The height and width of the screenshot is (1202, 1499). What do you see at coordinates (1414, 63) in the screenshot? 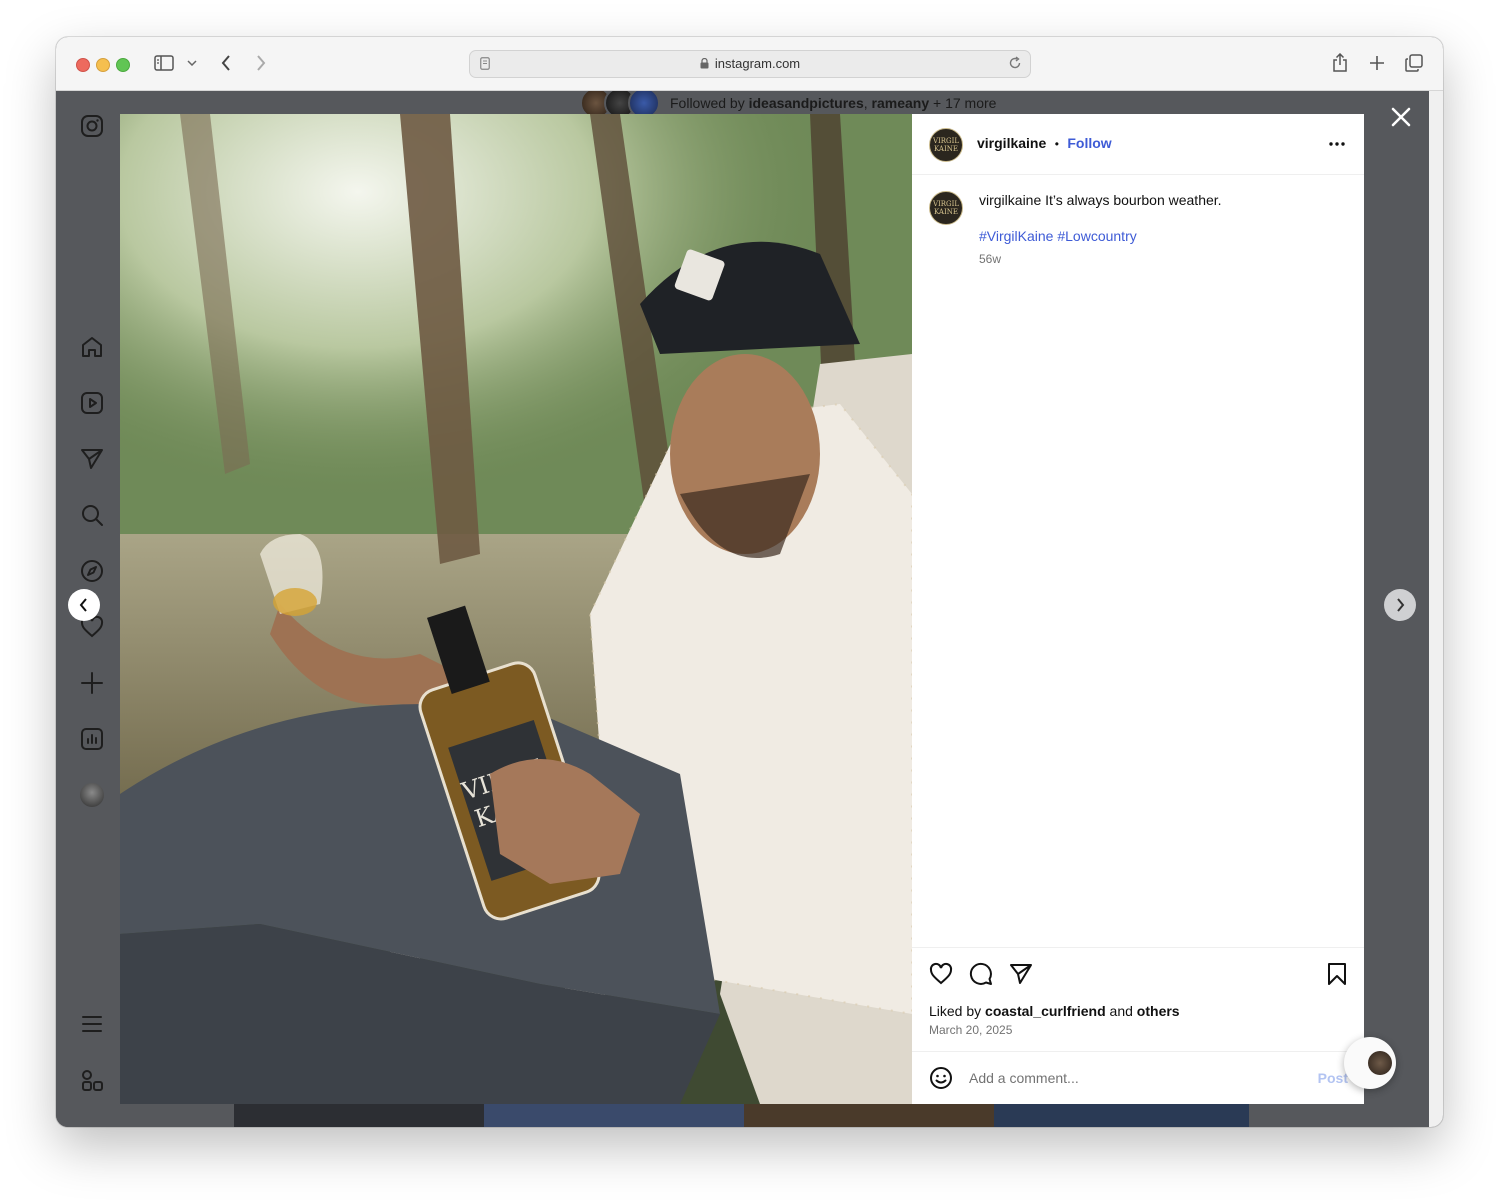
I see `tab-overview-icon` at bounding box center [1414, 63].